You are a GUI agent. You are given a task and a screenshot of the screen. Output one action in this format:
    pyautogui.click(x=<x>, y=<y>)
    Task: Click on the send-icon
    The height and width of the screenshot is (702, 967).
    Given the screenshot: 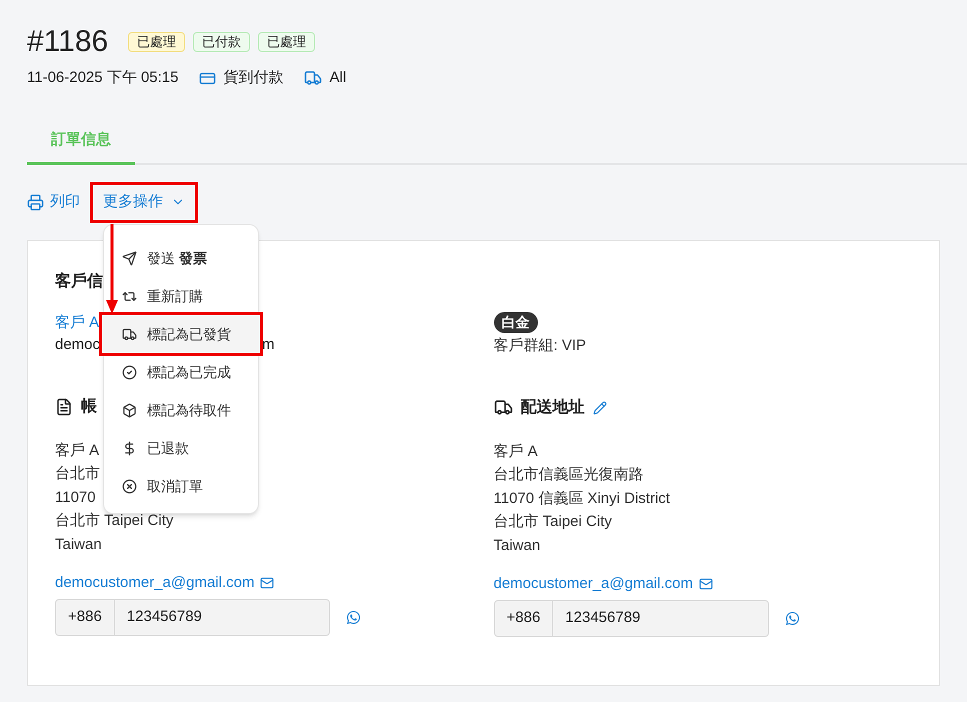 What is the action you would take?
    pyautogui.click(x=129, y=258)
    